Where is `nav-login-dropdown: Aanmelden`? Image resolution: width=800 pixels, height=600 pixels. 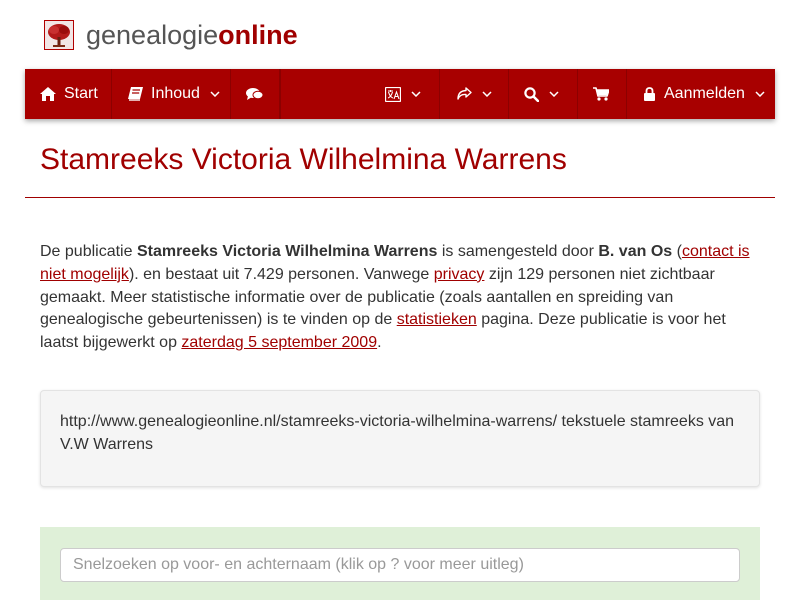 nav-login-dropdown: Aanmelden is located at coordinates (701, 94).